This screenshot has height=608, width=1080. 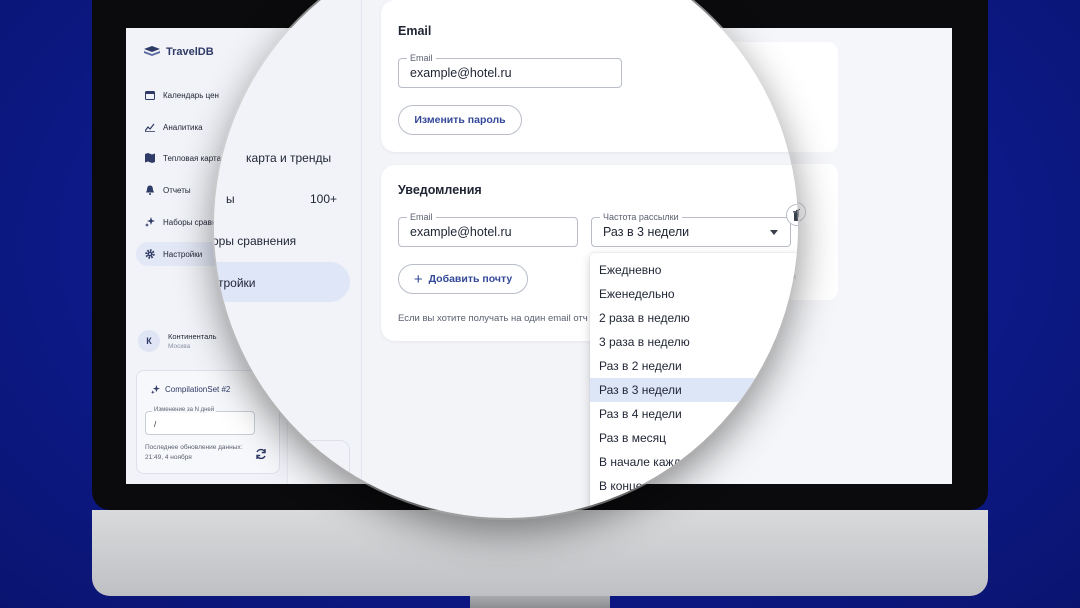 What do you see at coordinates (694, 294) in the screenshot?
I see `frequency-option: Еженедельно` at bounding box center [694, 294].